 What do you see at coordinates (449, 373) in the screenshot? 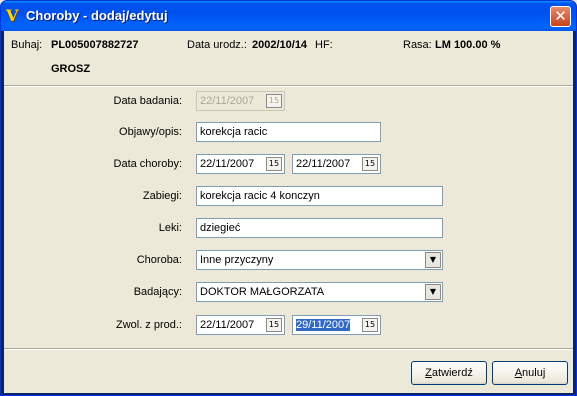
I see `confirm-button: Zatwierdź` at bounding box center [449, 373].